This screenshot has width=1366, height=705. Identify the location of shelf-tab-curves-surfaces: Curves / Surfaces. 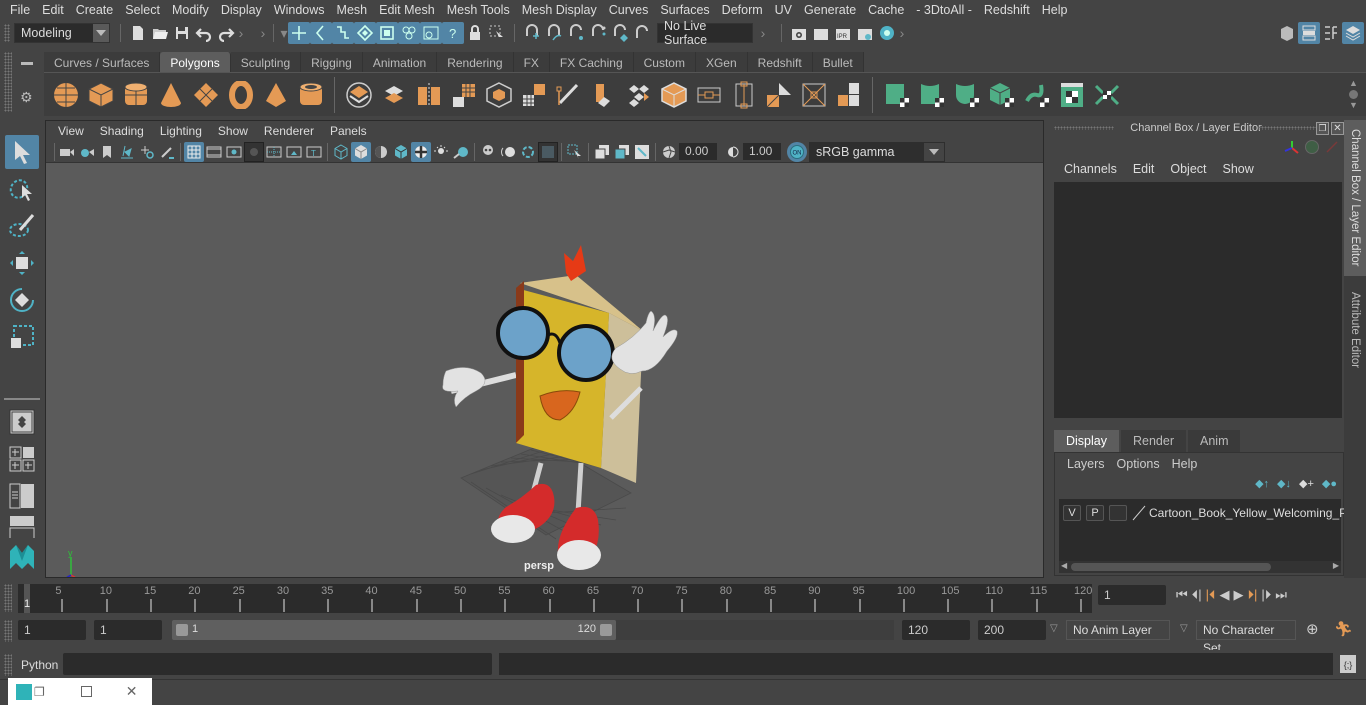
(102, 63).